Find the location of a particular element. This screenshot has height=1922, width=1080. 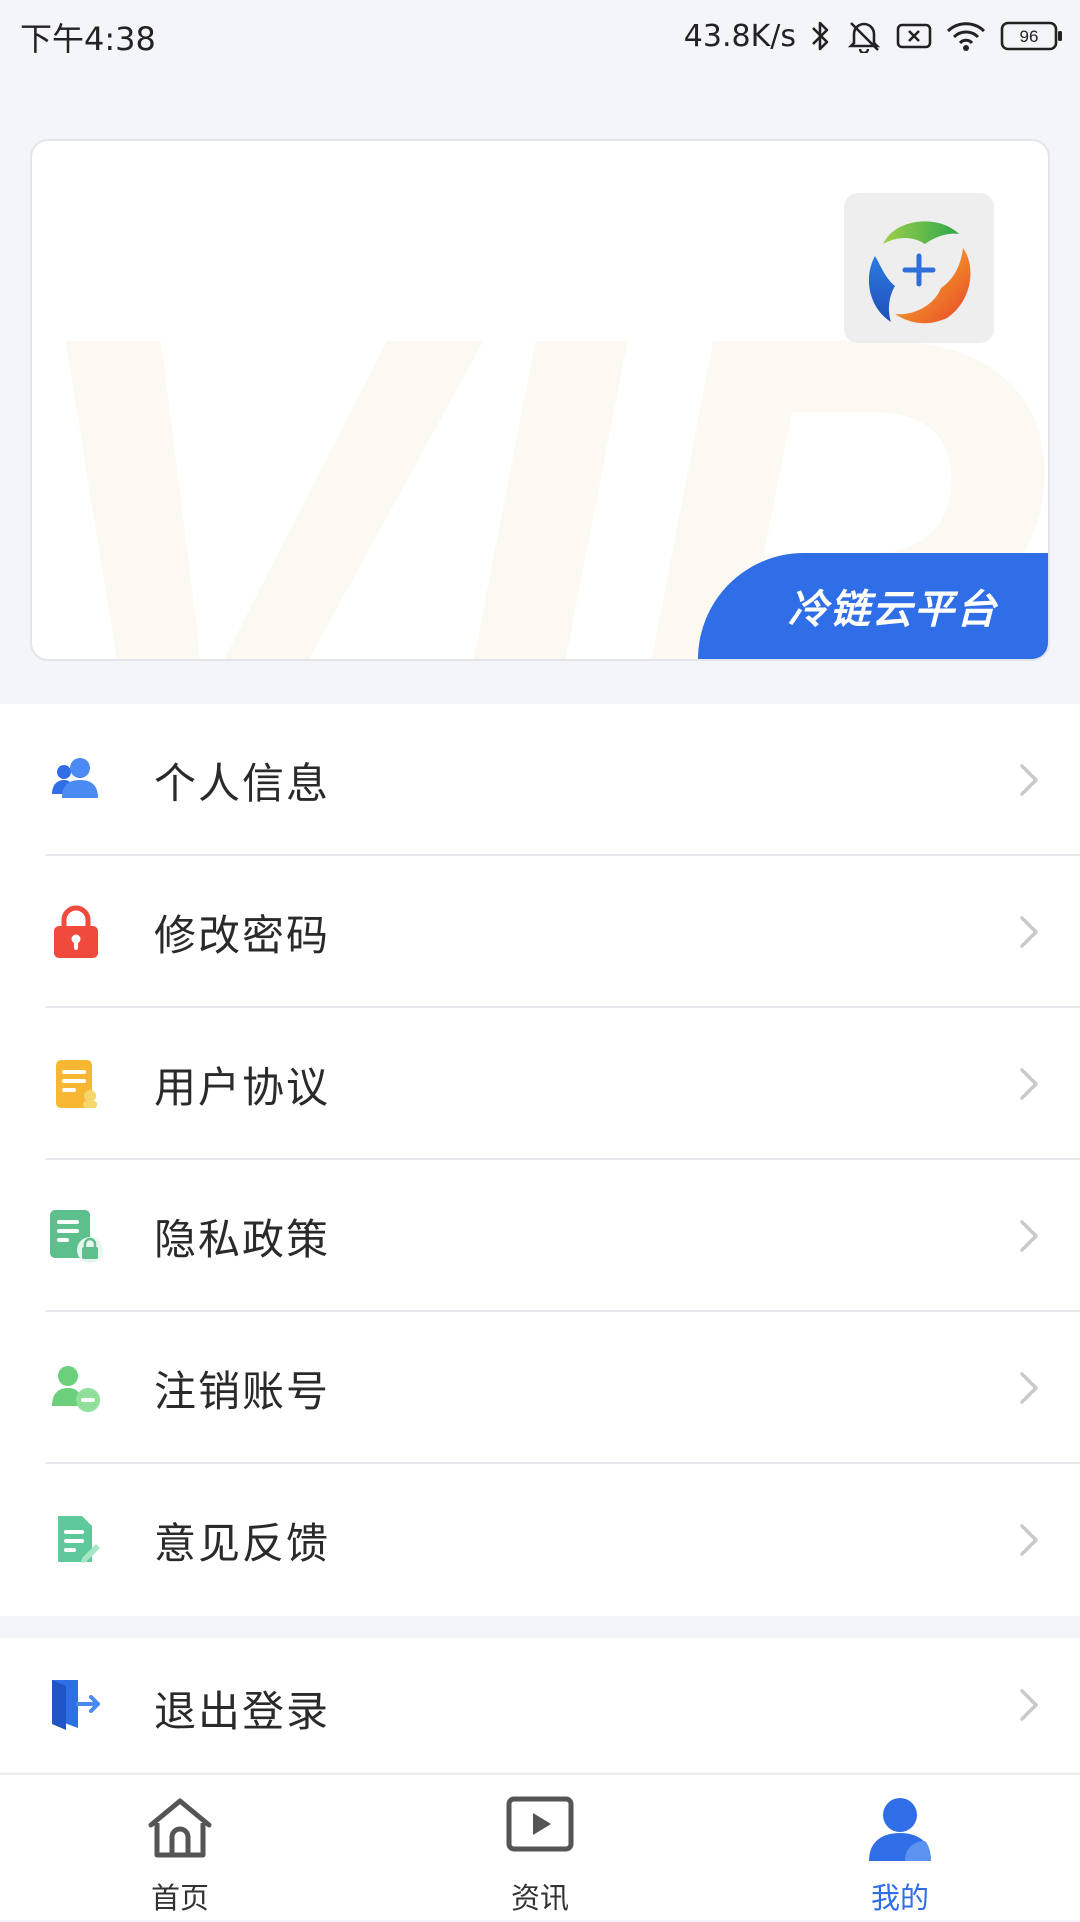

tab-news: 资讯 is located at coordinates (540, 1848).